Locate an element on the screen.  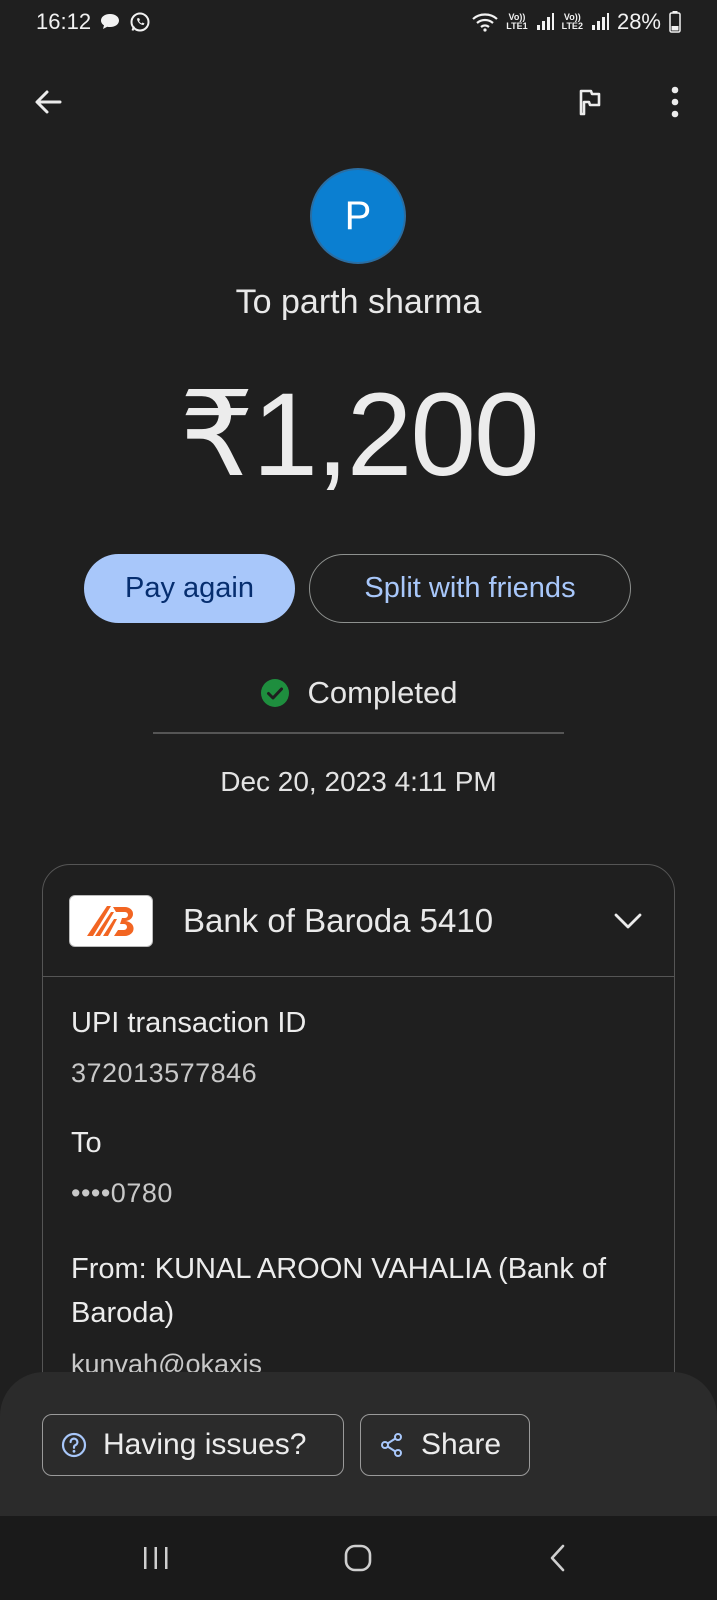
split-with-friends-button: Split with friends is located at coordinates (470, 588).